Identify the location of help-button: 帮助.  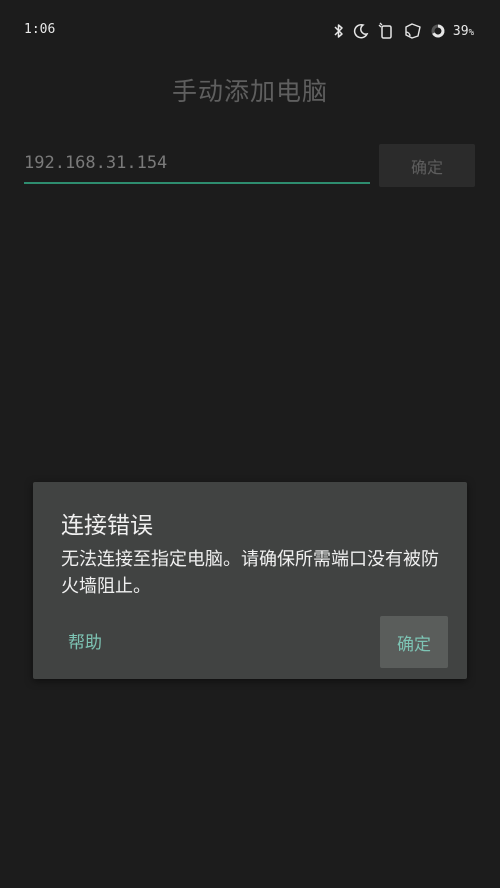
(85, 640).